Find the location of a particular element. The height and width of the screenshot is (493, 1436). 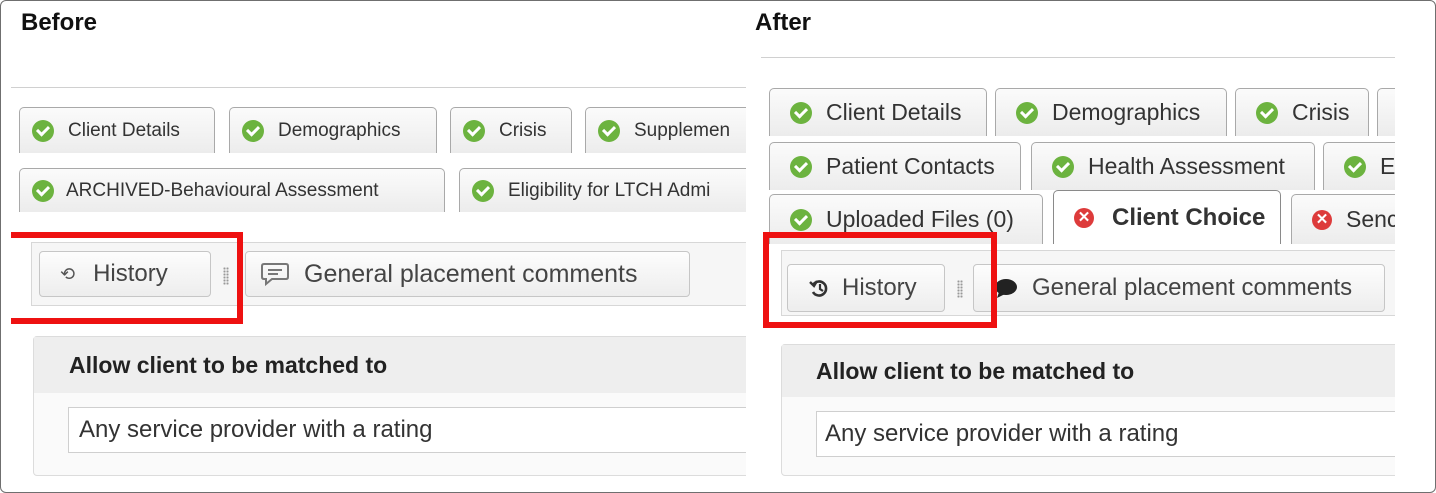

tab-patient-contacts: Patient Contacts is located at coordinates (895, 166).